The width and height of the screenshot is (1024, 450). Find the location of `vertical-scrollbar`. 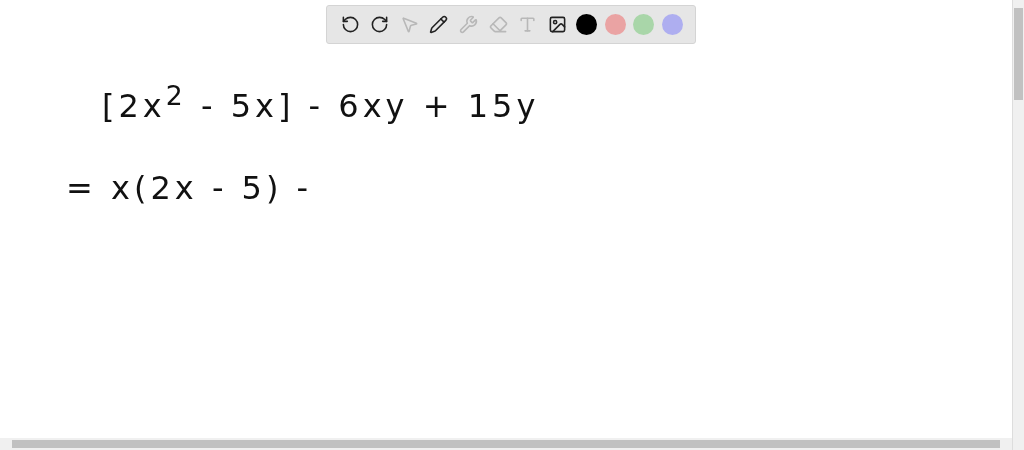

vertical-scrollbar is located at coordinates (1018, 225).